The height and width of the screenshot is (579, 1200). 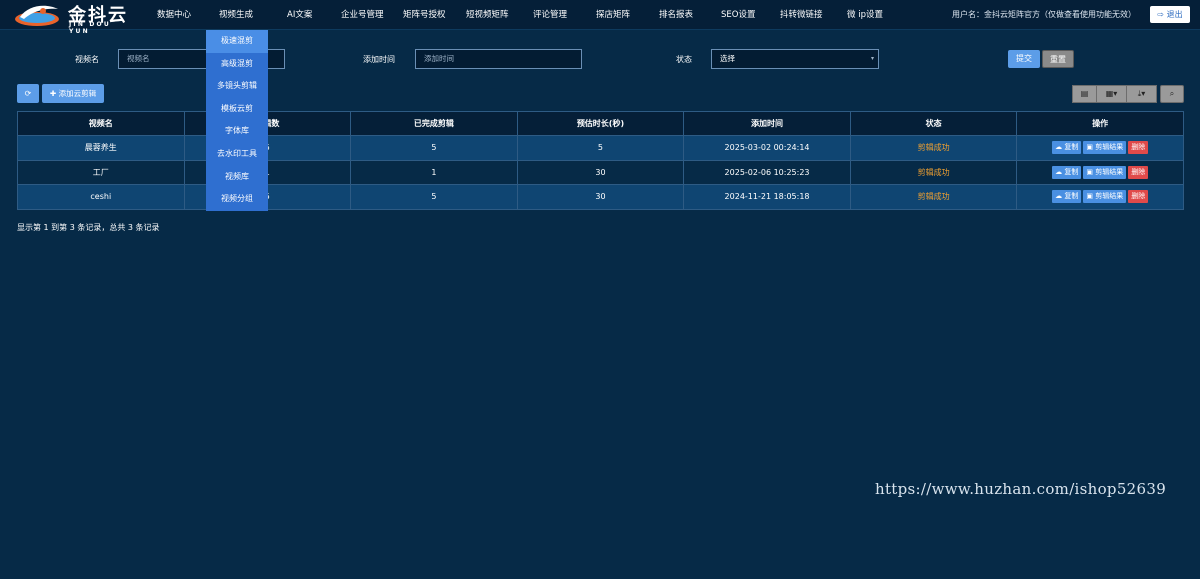 What do you see at coordinates (237, 64) in the screenshot?
I see `dropdown-item-advanced-mix: 高级混剪` at bounding box center [237, 64].